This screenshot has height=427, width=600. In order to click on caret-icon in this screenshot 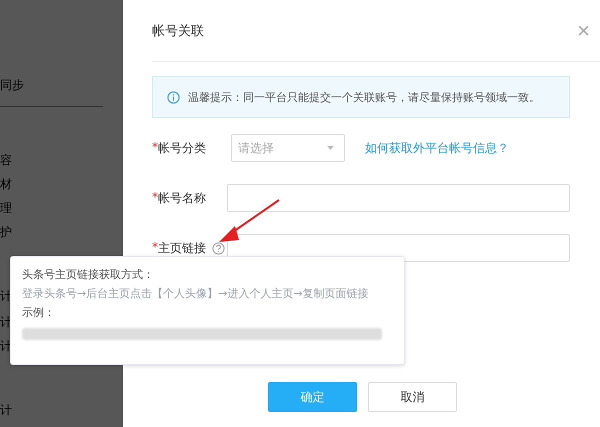, I will do `click(330, 148)`.